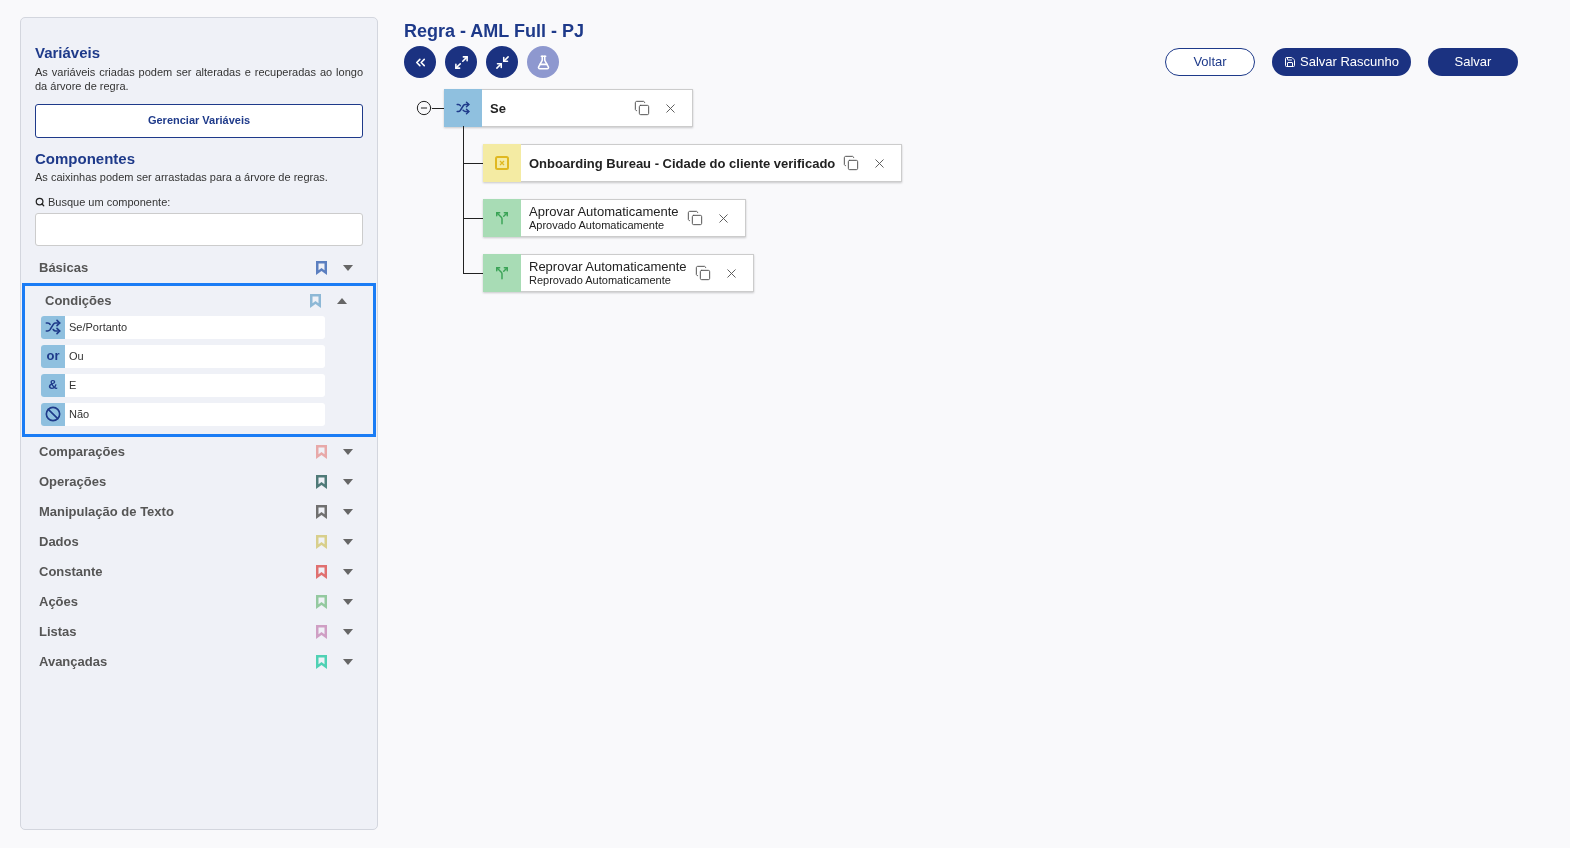 The image size is (1570, 848). Describe the element at coordinates (183, 327) in the screenshot. I see `component-item: Se/Portanto` at that location.